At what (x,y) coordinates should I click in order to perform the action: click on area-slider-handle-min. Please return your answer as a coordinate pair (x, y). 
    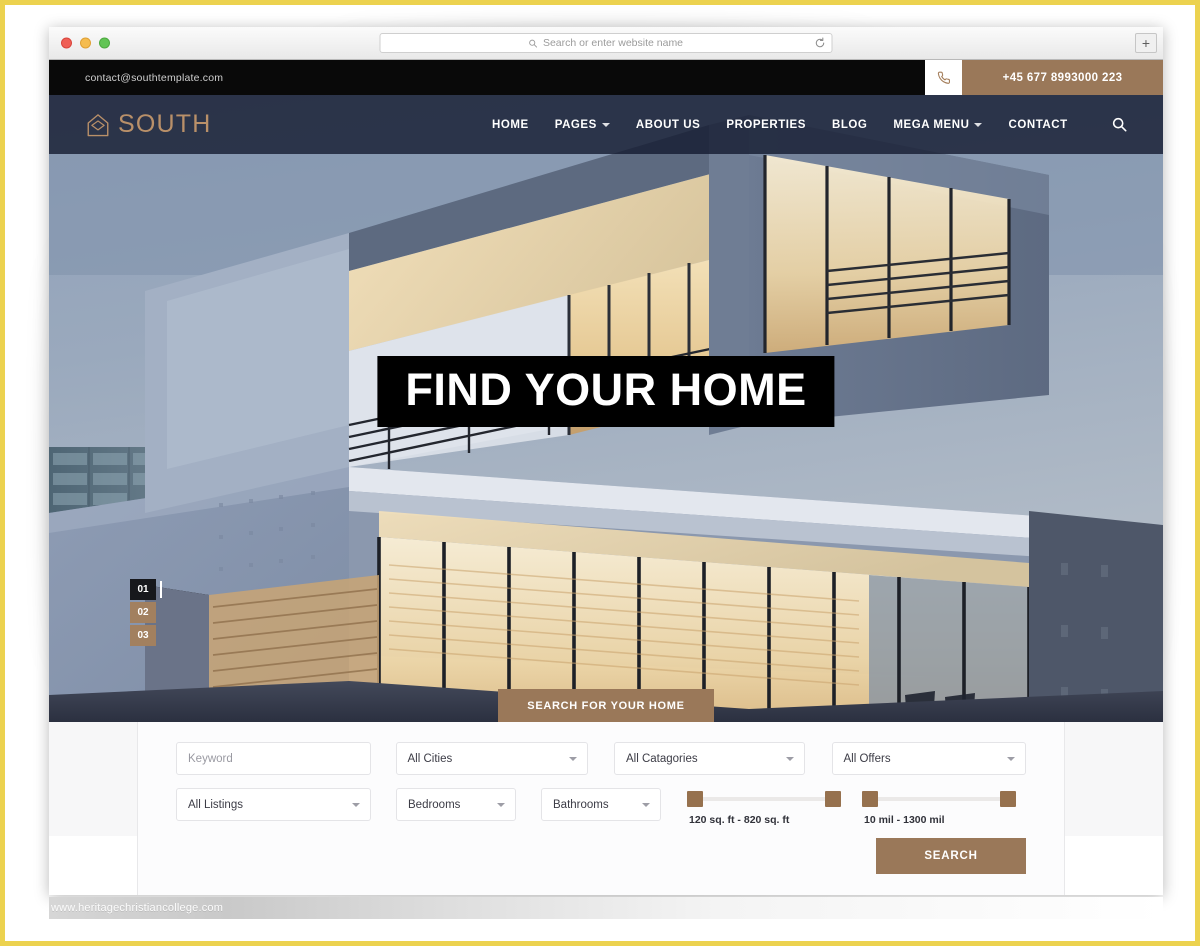
    Looking at the image, I should click on (695, 799).